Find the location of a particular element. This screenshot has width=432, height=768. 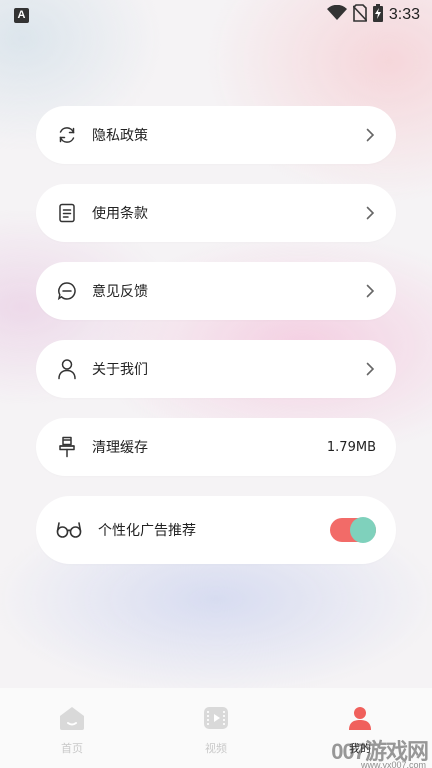

nav-label-mine: 我的 is located at coordinates (360, 748).